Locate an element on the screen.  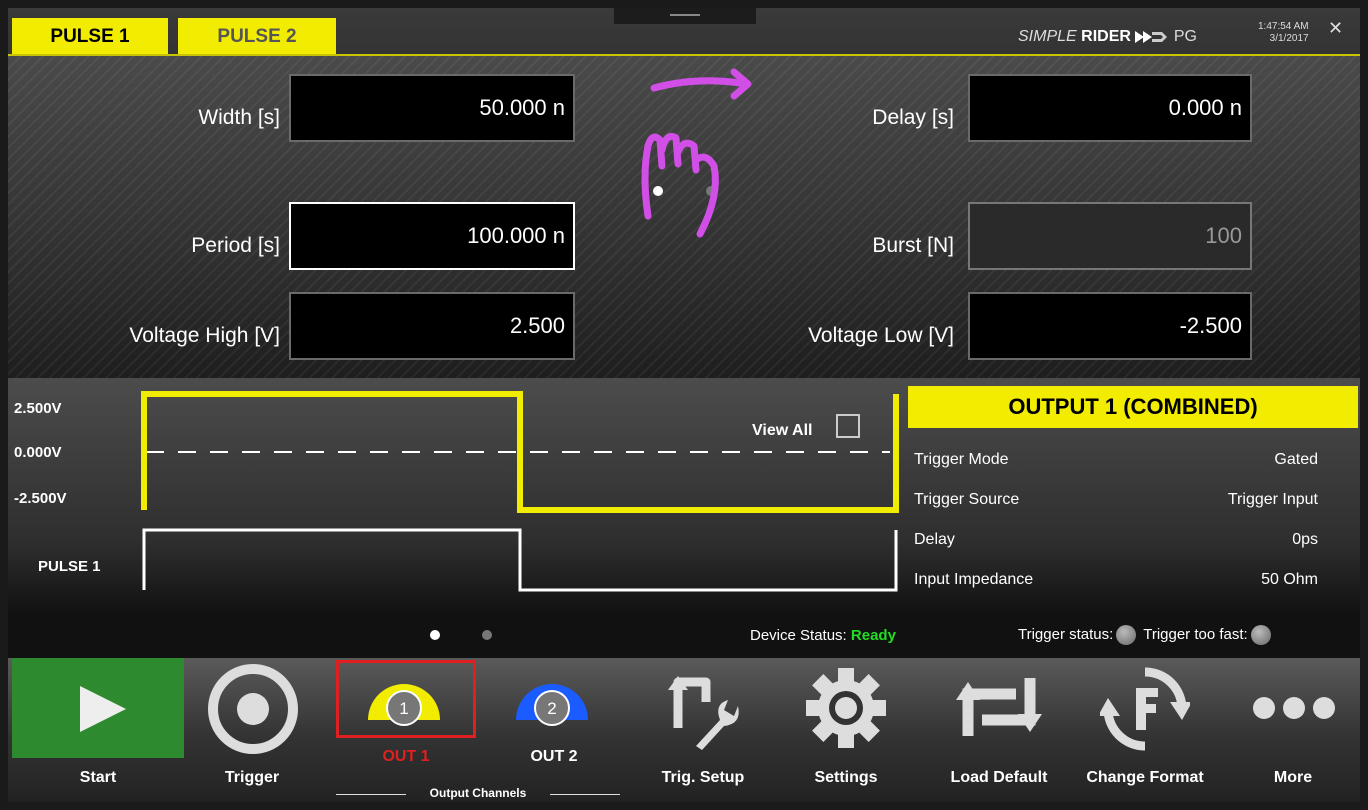
device-status-label: Device Status: is located at coordinates (798, 635).